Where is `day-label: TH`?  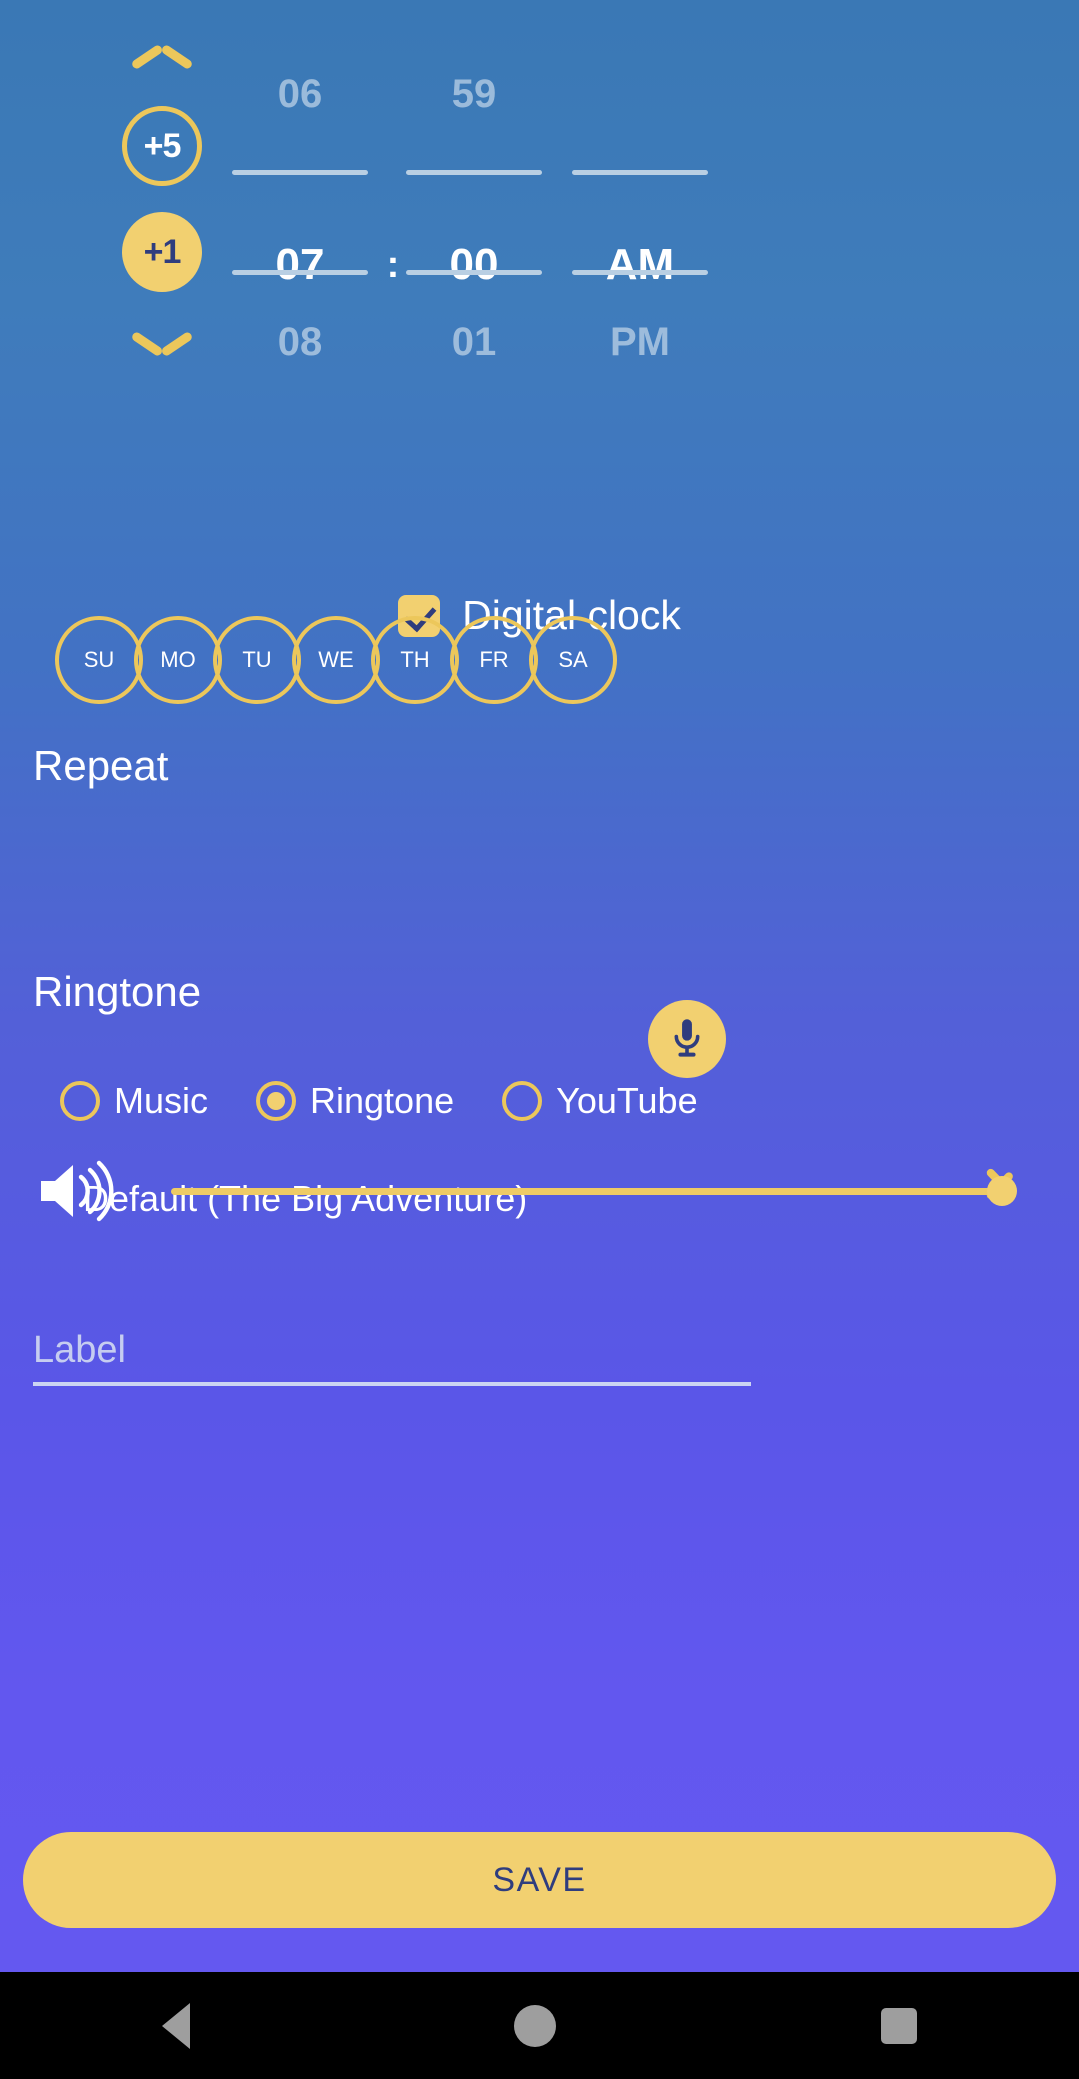 day-label: TH is located at coordinates (415, 659).